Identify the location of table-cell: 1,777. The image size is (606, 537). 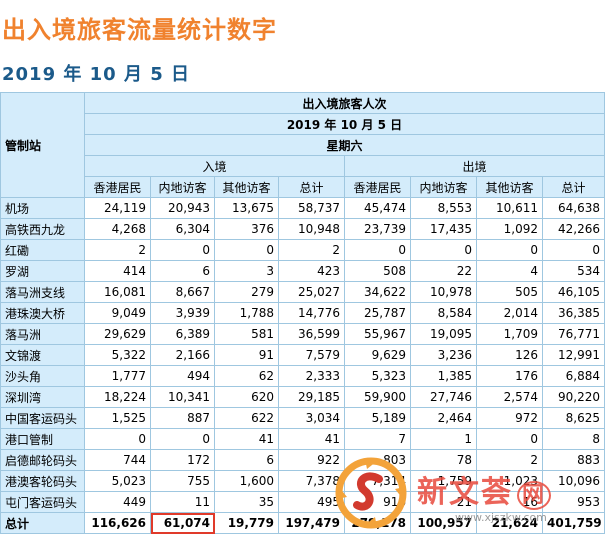
(117, 376).